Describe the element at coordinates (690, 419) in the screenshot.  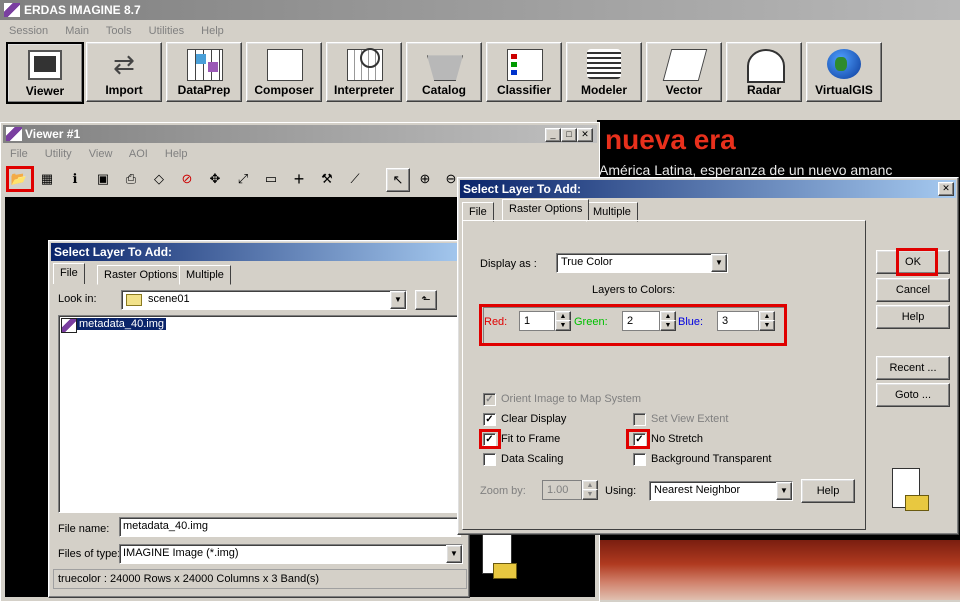
I see `set-view-extent-label: Set View Extent` at that location.